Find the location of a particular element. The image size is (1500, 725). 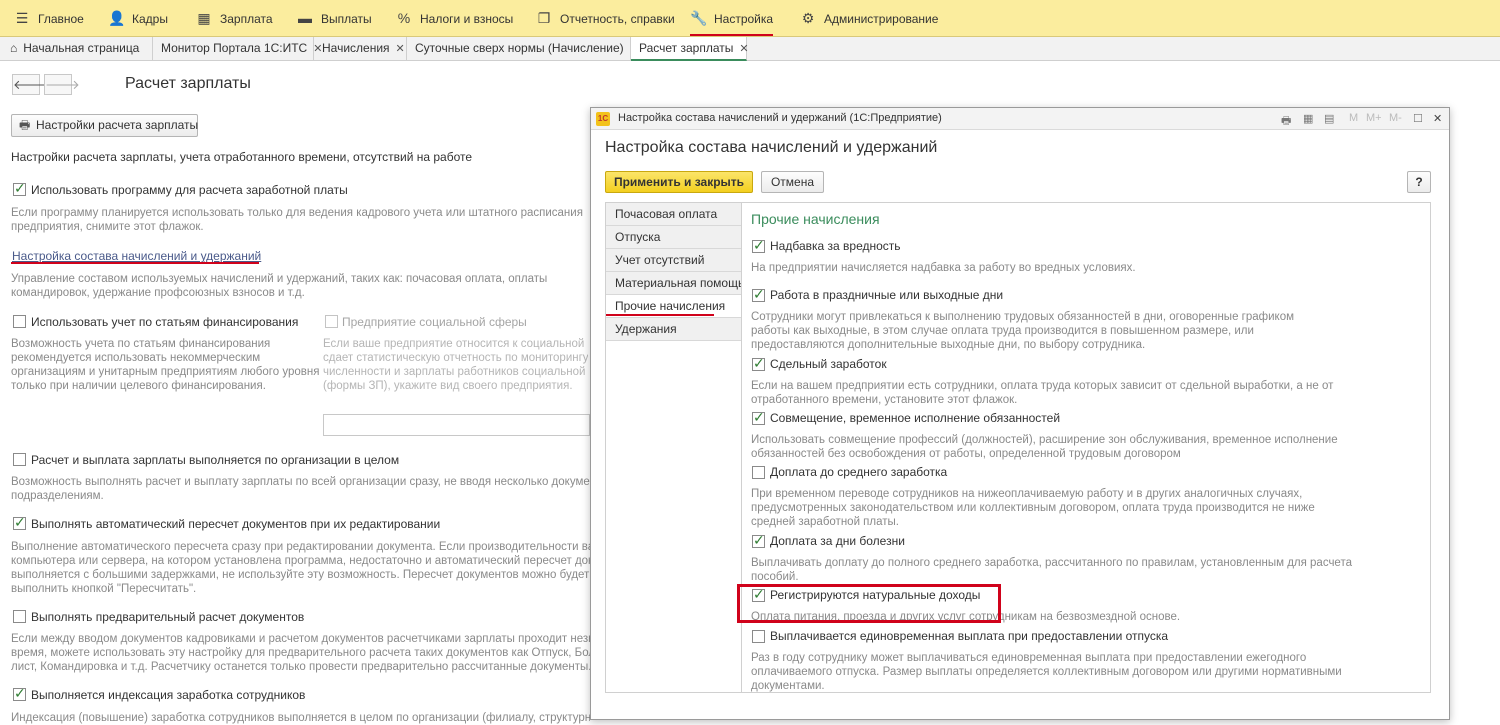

section-reports: ❐ Отчетность, справки is located at coordinates (605, 18).